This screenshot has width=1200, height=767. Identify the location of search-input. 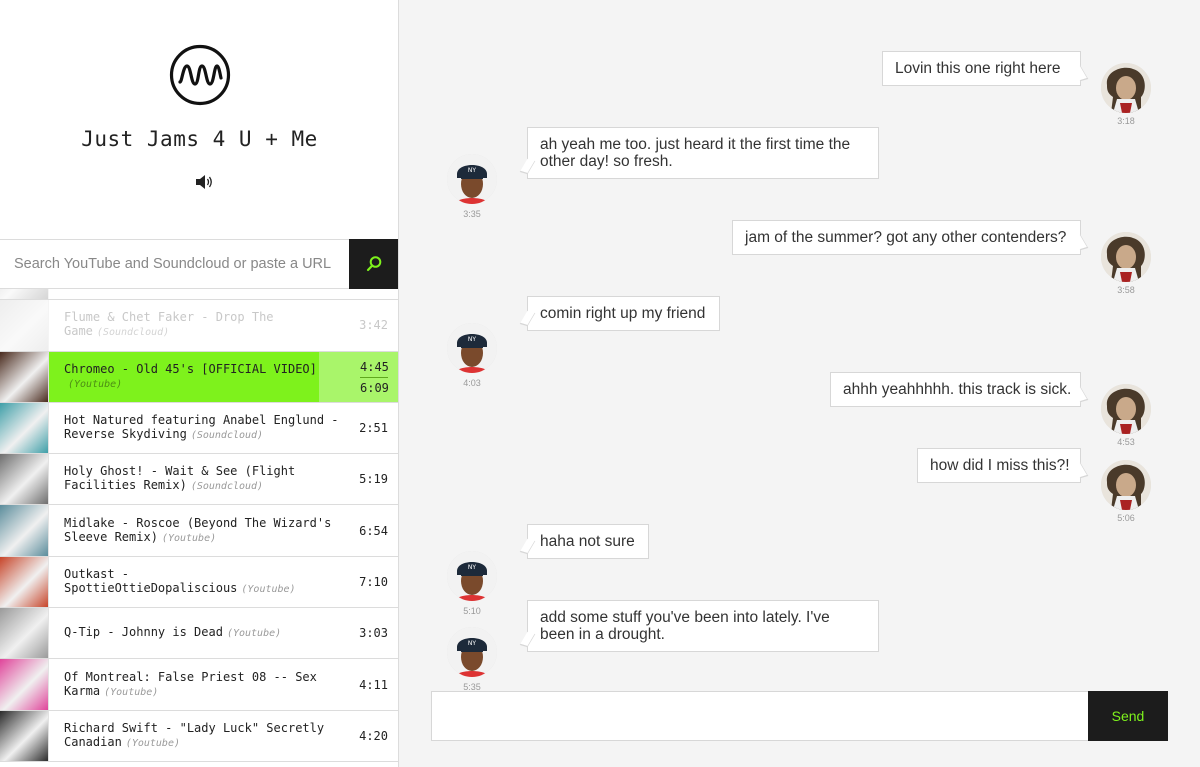
(174, 264).